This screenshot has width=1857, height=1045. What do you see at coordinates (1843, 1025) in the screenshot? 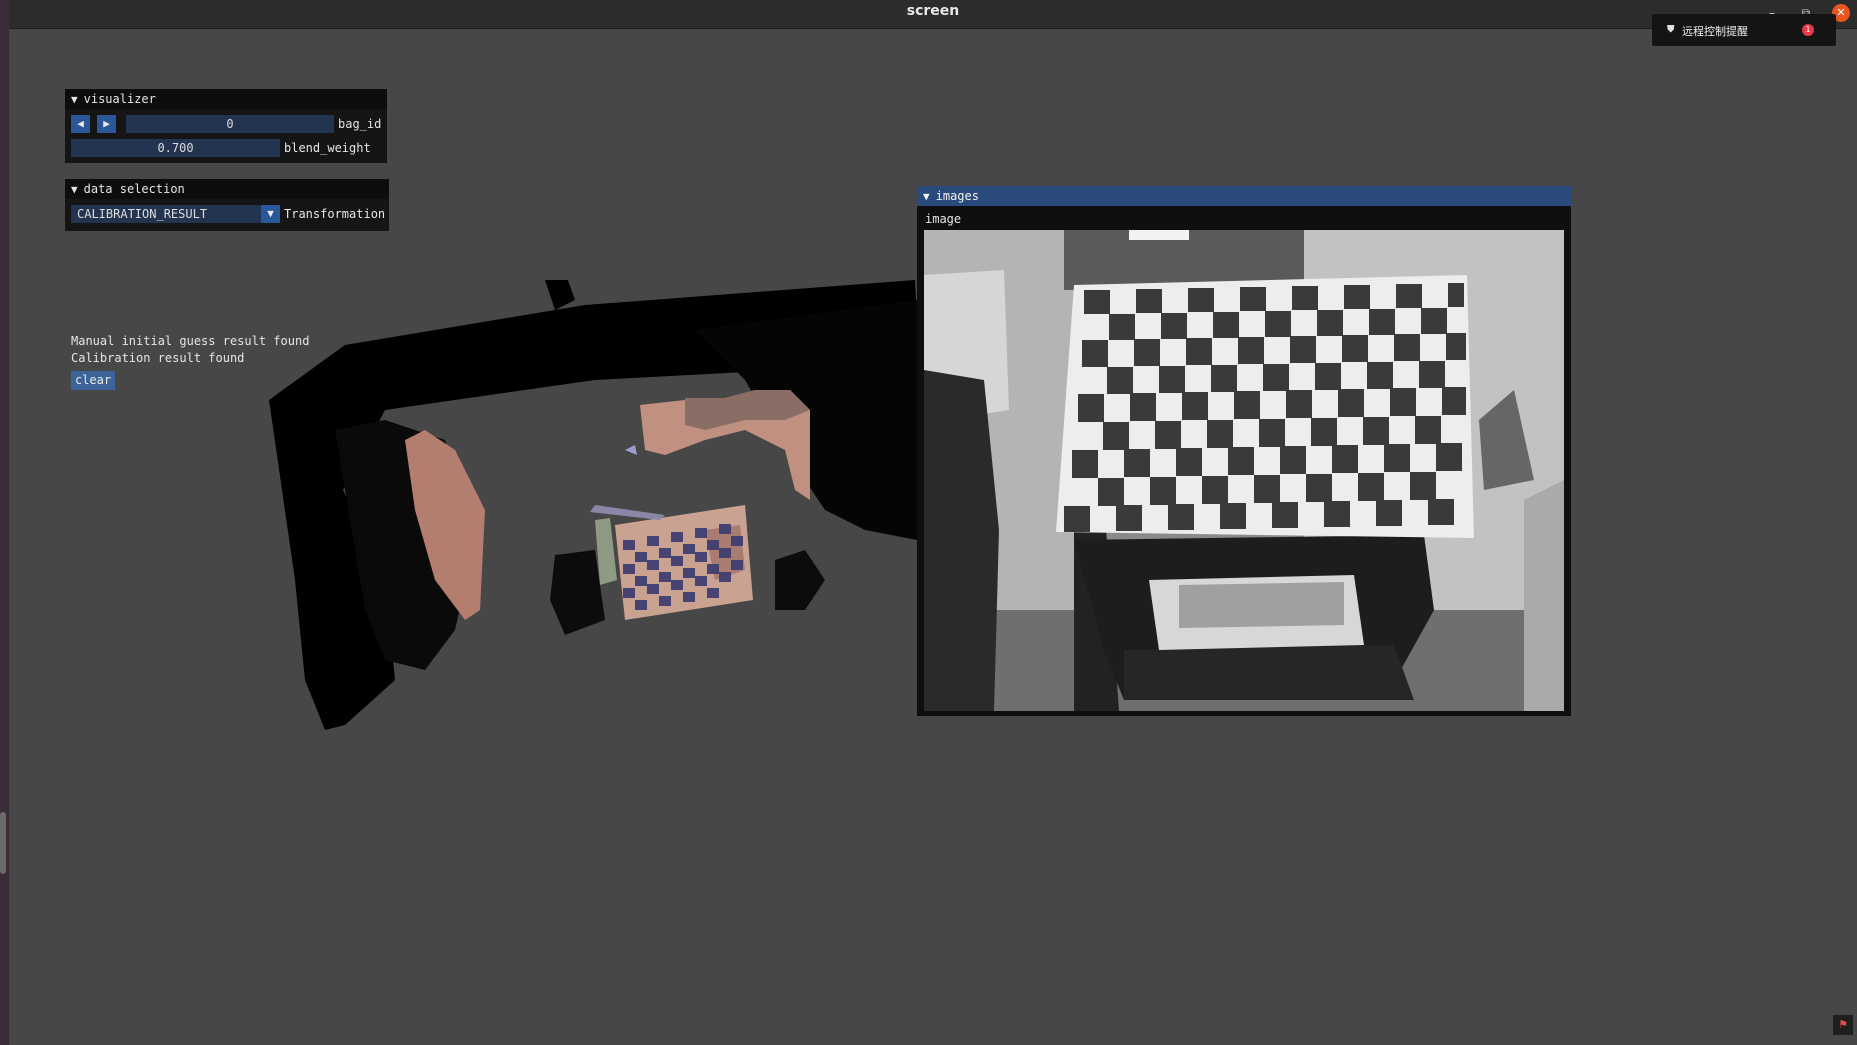
I see `tray-flag-icon: ⚑` at bounding box center [1843, 1025].